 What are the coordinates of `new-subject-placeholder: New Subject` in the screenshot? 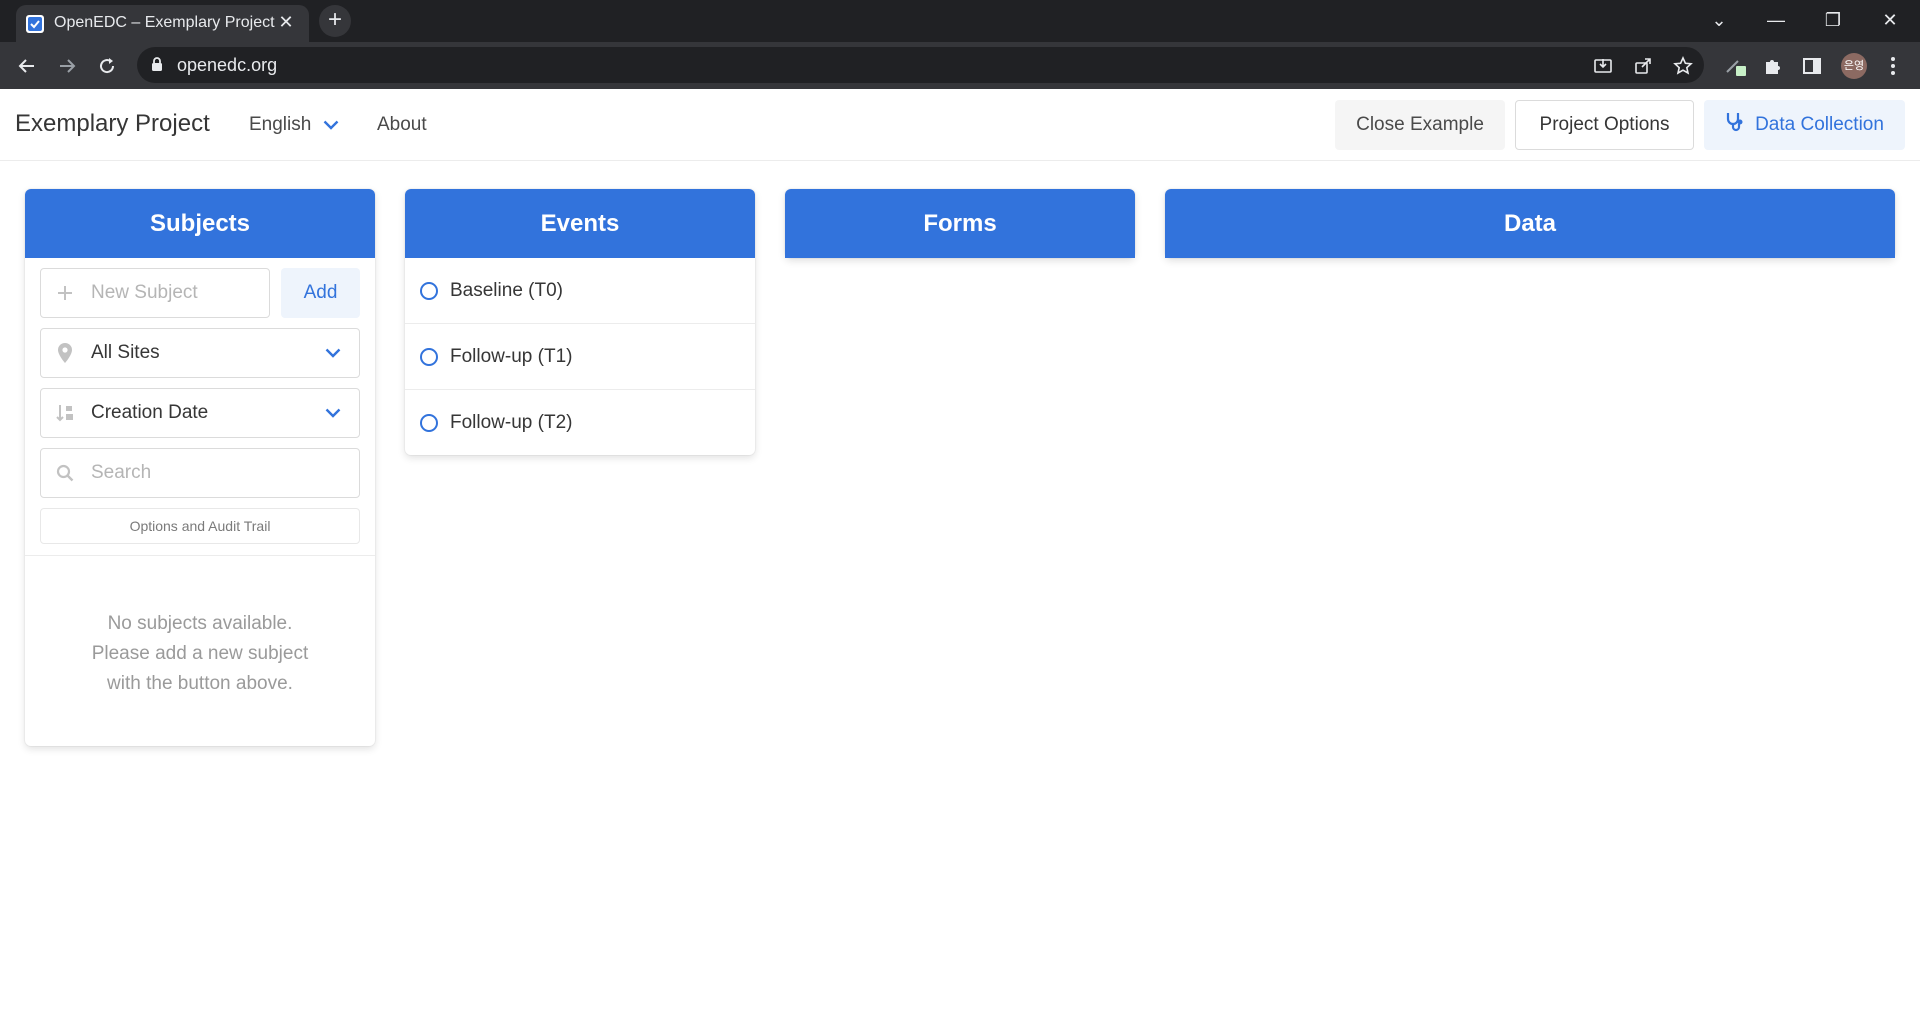 It's located at (144, 292).